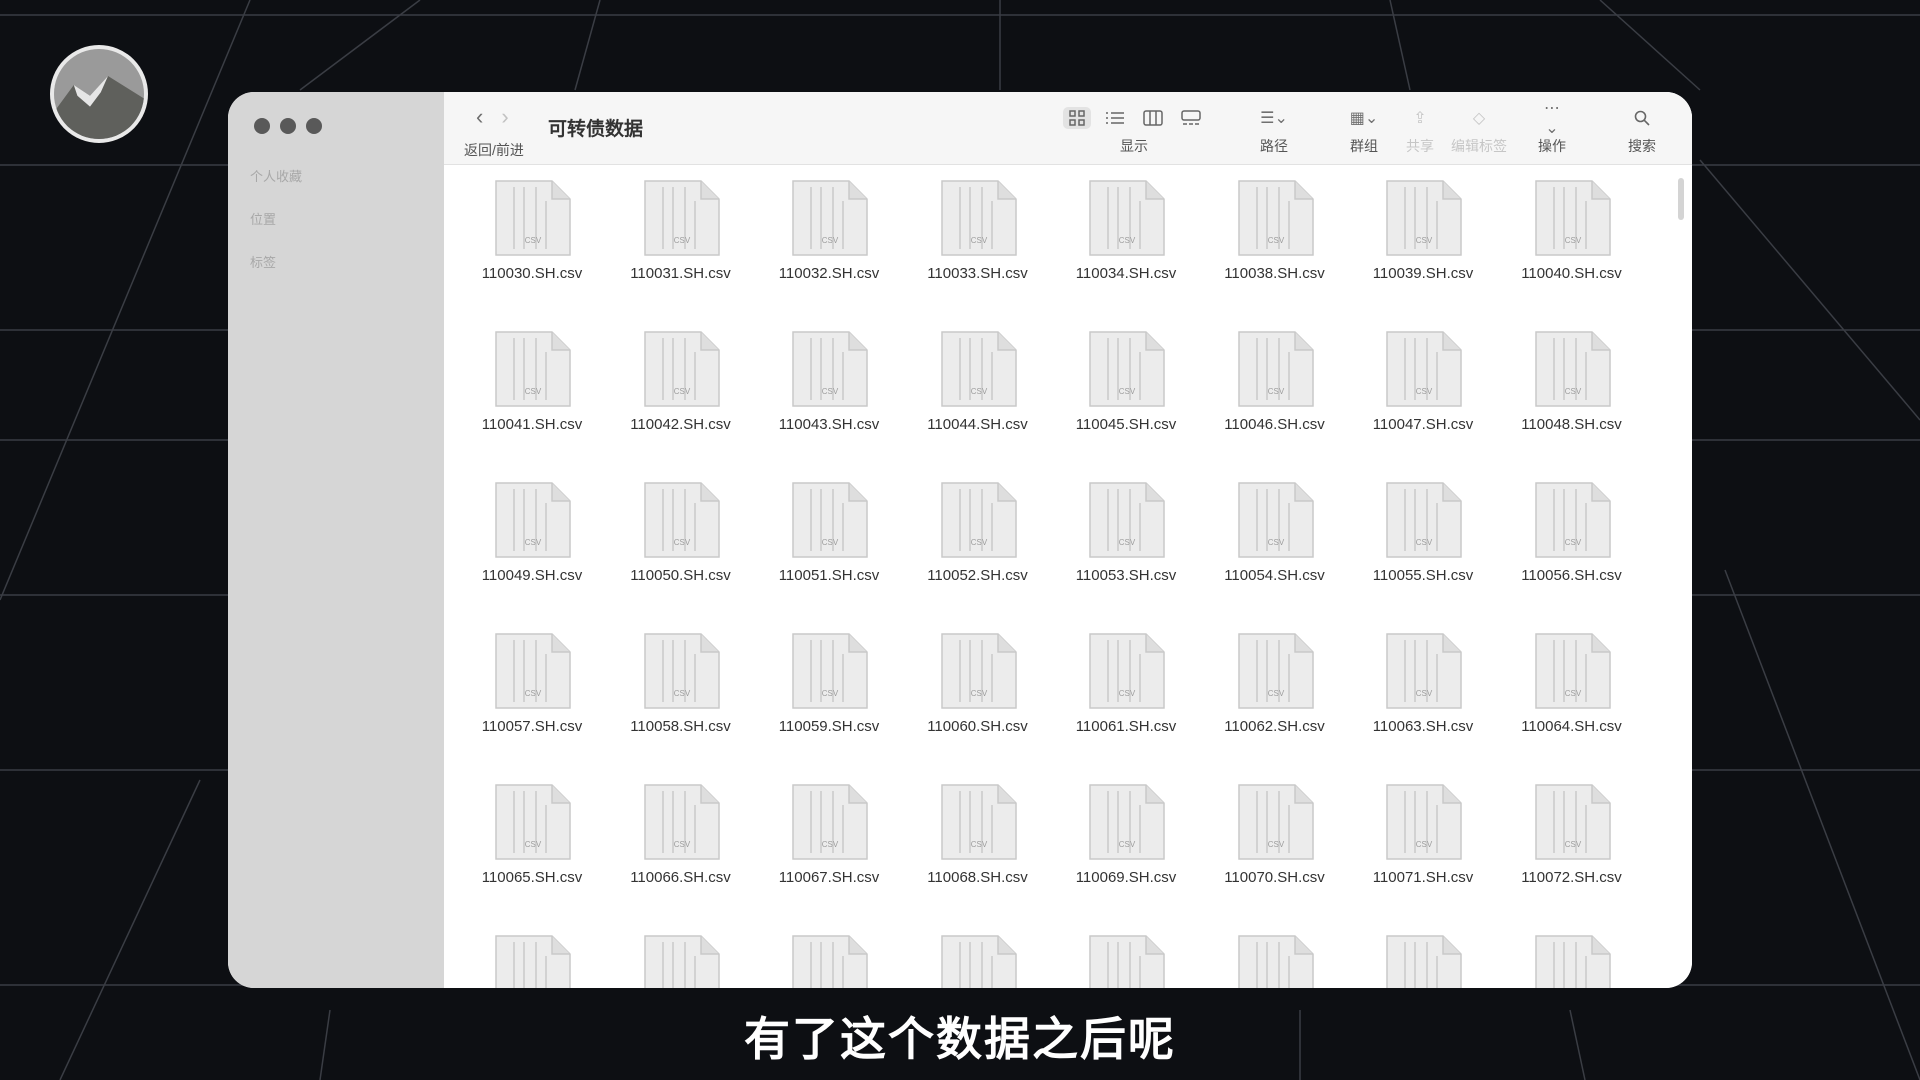 The width and height of the screenshot is (1920, 1080). I want to click on file-item: CSV 110072.SH.csv, so click(1572, 834).